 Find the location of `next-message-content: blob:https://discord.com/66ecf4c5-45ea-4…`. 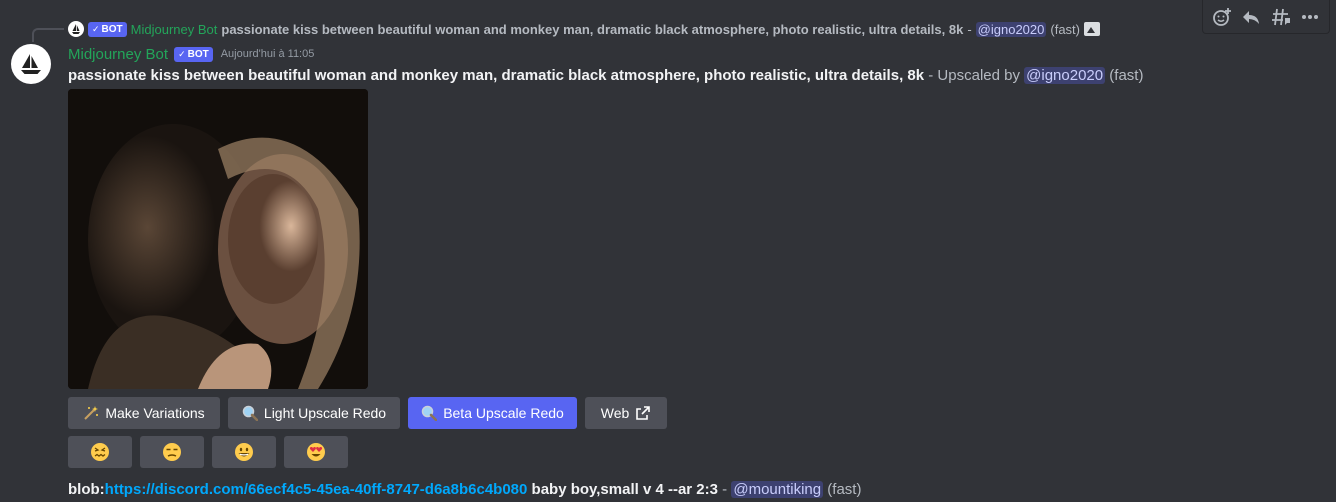

next-message-content: blob:https://discord.com/66ecf4c5-45ea-4… is located at coordinates (464, 490).